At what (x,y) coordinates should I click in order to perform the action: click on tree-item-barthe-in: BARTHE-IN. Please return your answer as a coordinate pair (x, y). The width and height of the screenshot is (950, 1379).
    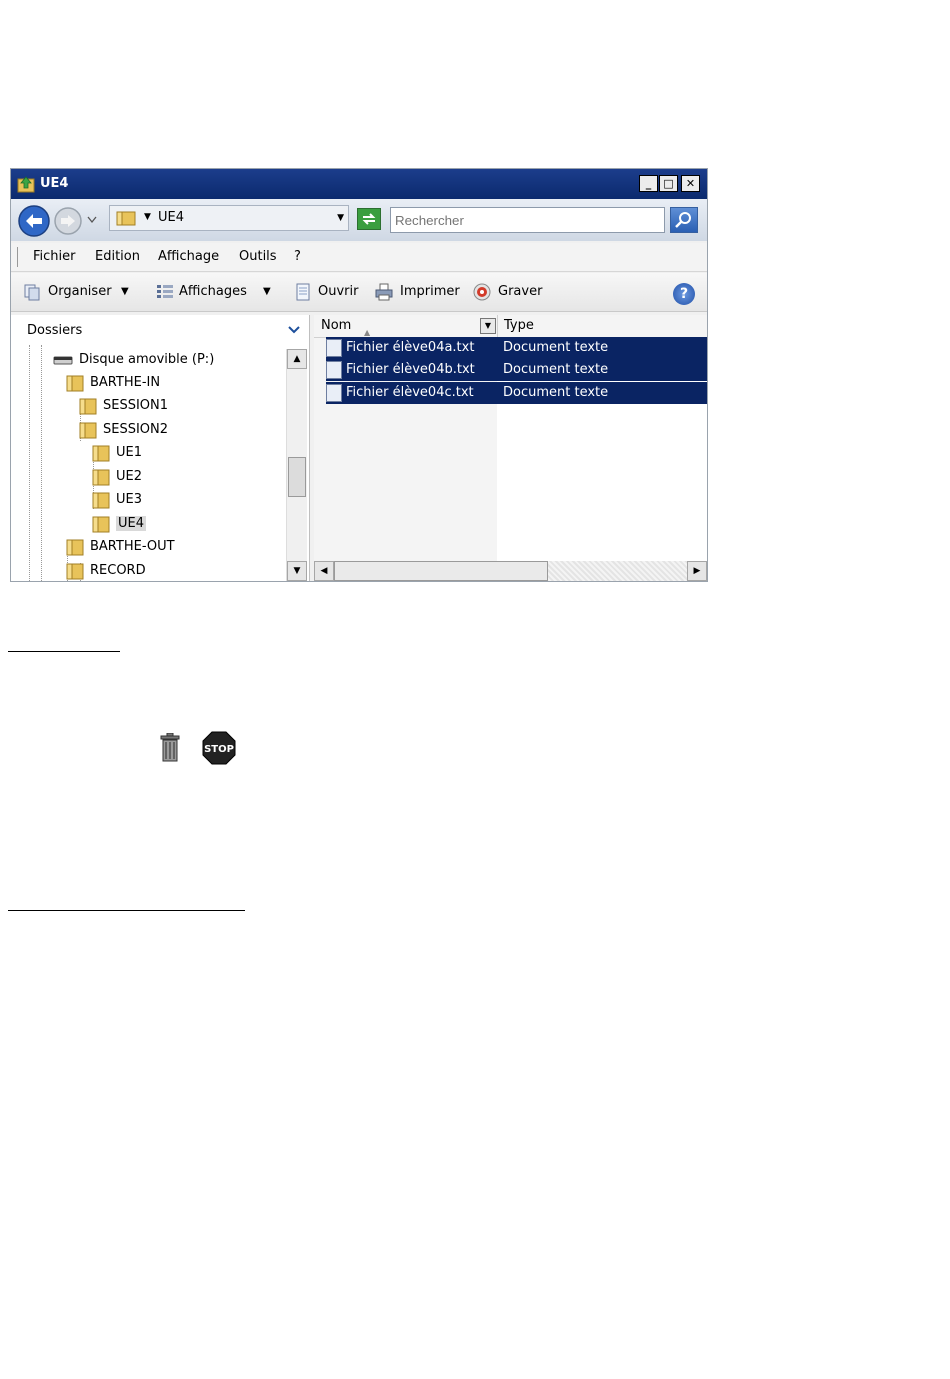
    Looking at the image, I should click on (113, 383).